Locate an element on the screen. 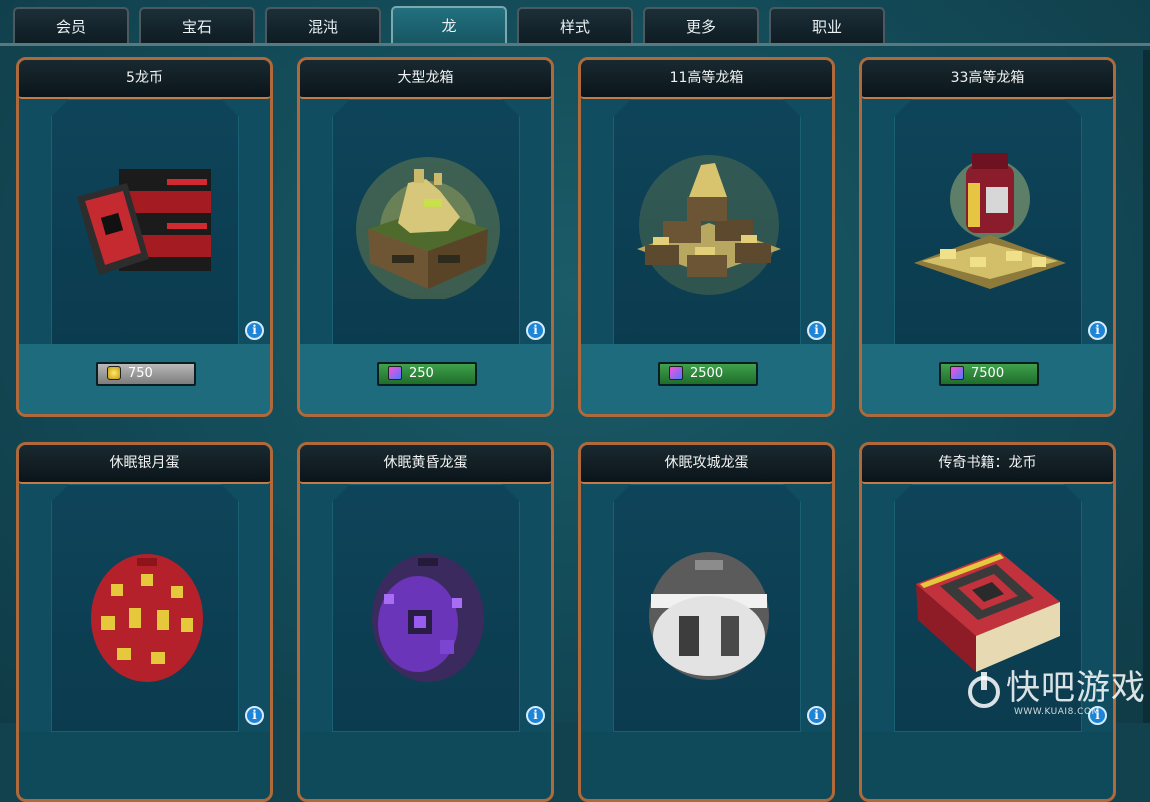 The height and width of the screenshot is (802, 1150). buy-button: 250 is located at coordinates (427, 374).